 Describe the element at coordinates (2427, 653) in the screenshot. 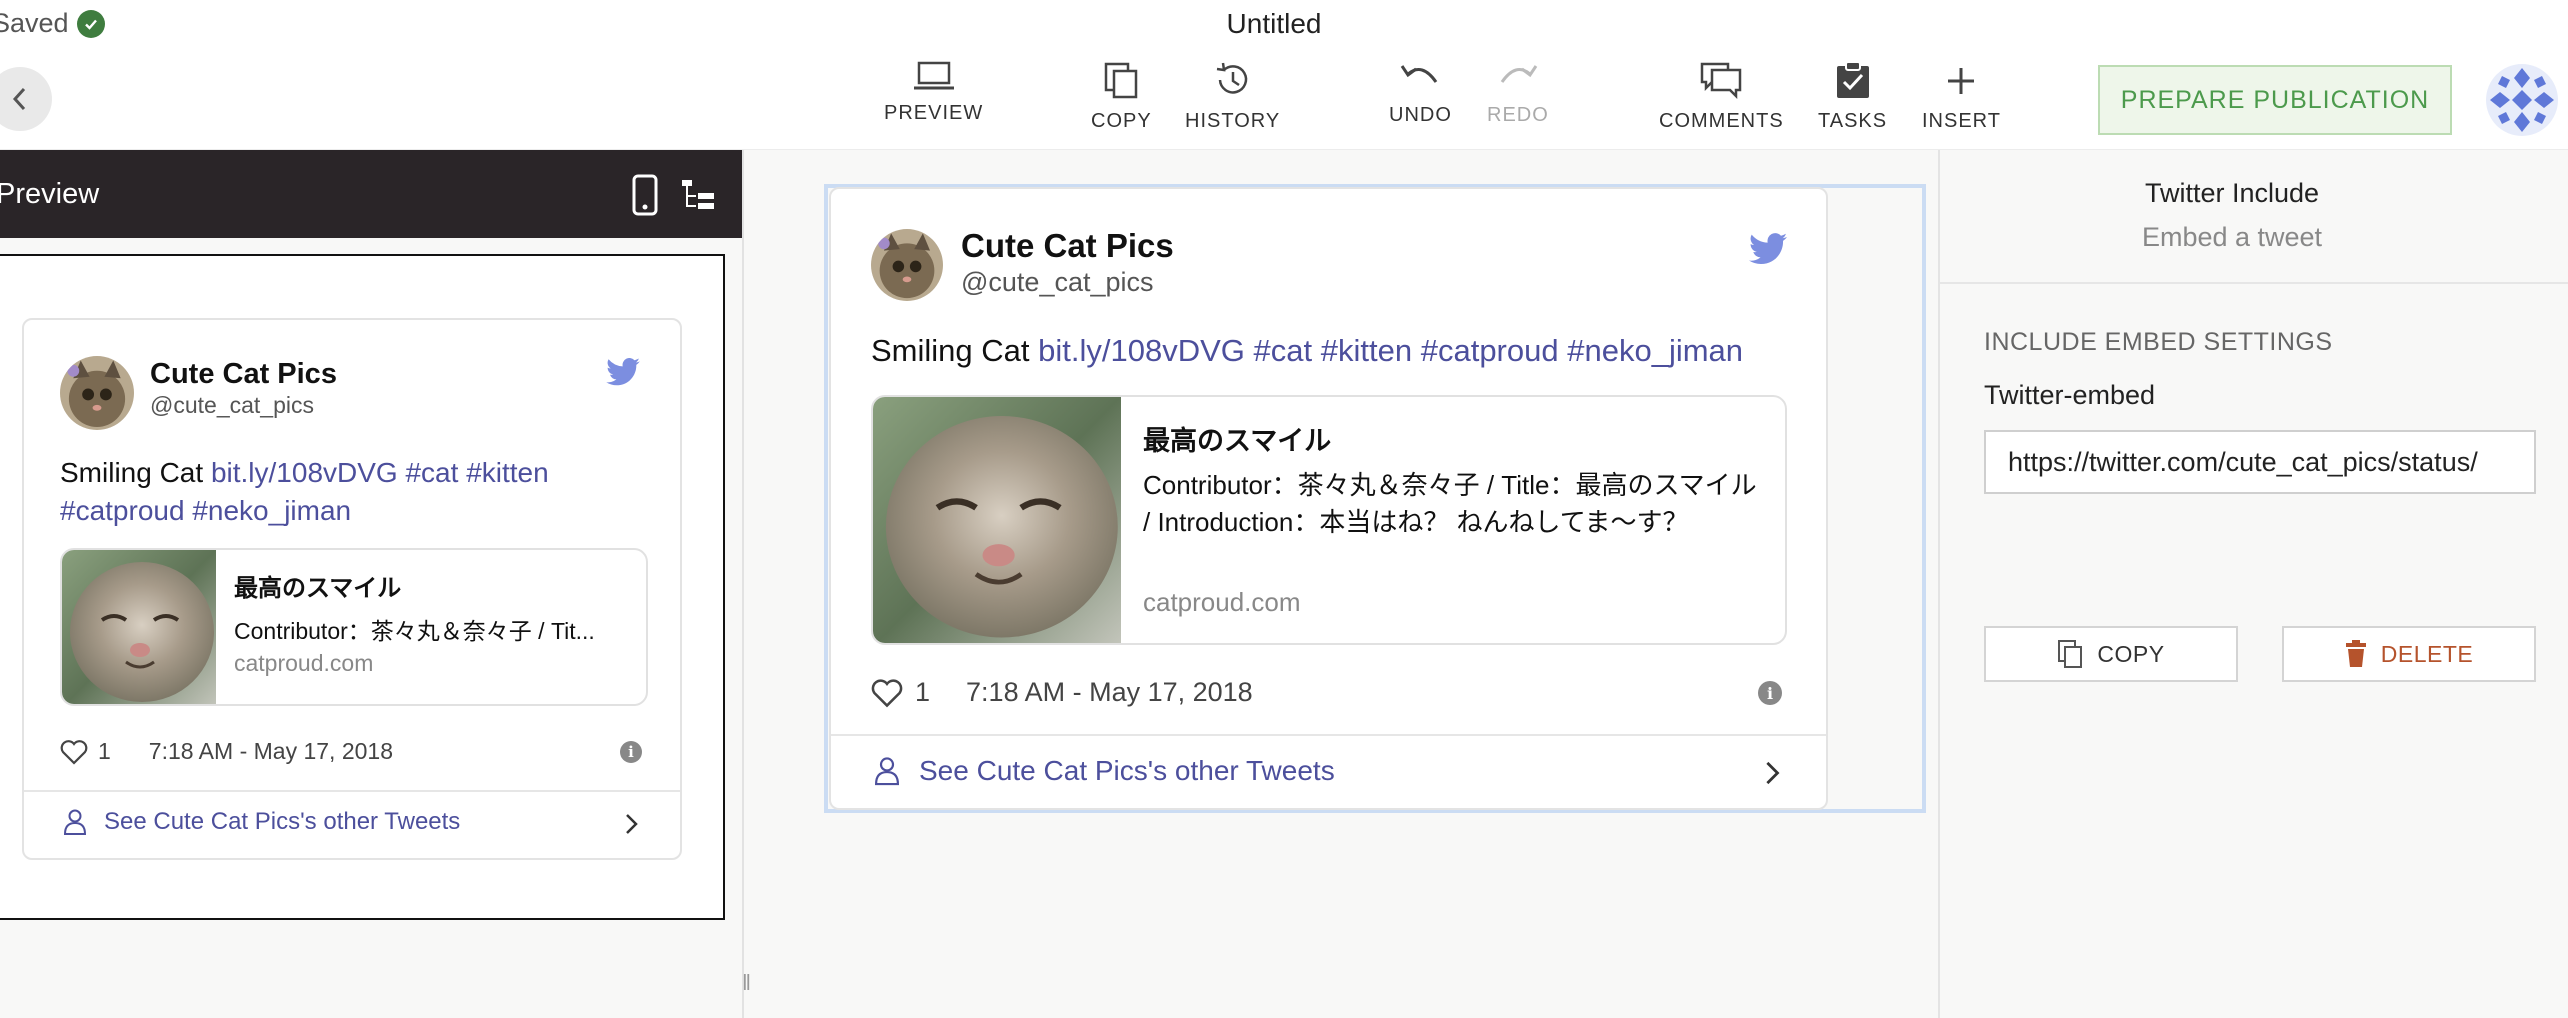

I see `delete-include-label: DELETE` at that location.